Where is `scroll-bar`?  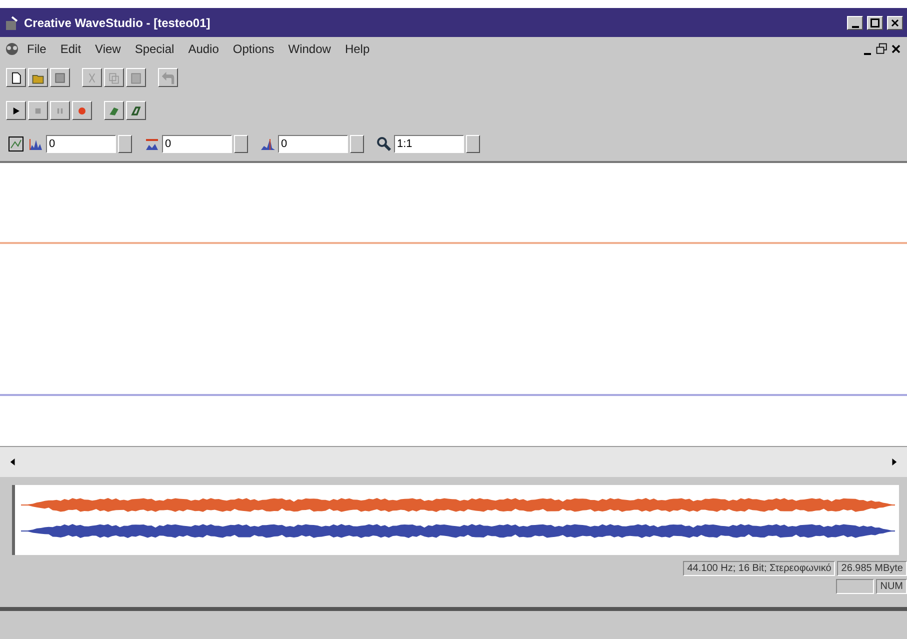
scroll-bar is located at coordinates (453, 461).